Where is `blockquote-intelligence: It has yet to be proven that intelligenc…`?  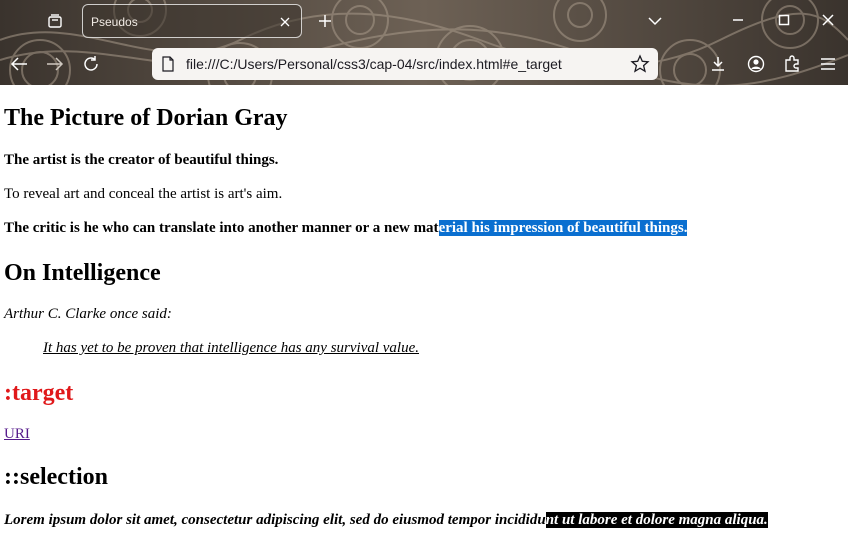 blockquote-intelligence: It has yet to be proven that intelligenc… is located at coordinates (231, 348).